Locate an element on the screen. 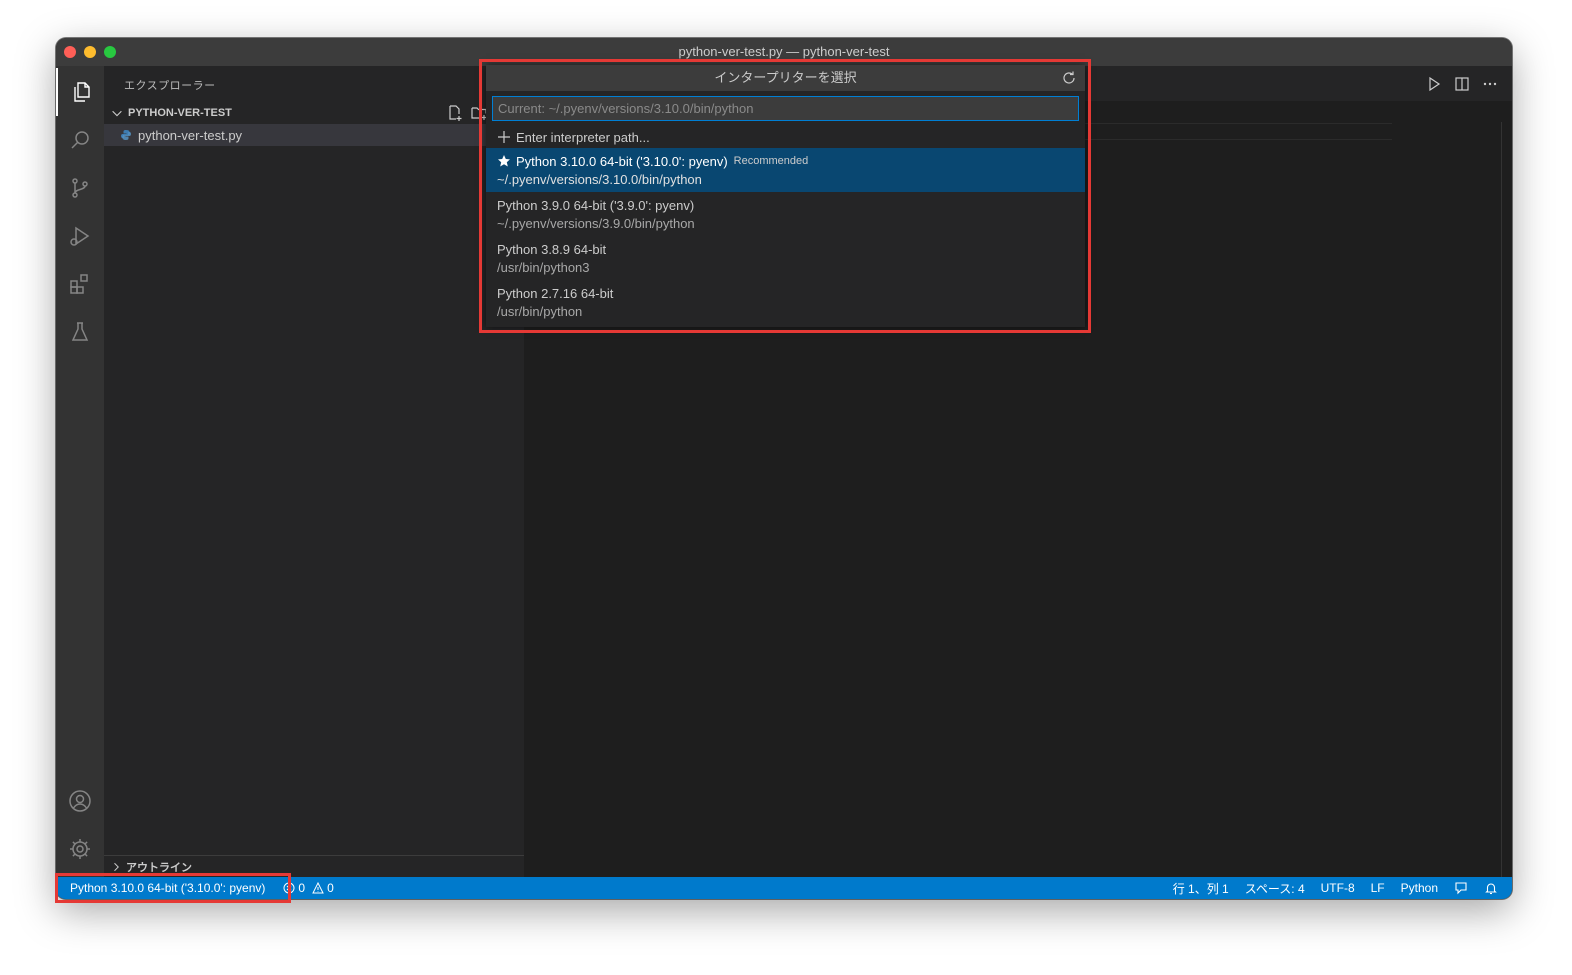  star-icon is located at coordinates (504, 161).